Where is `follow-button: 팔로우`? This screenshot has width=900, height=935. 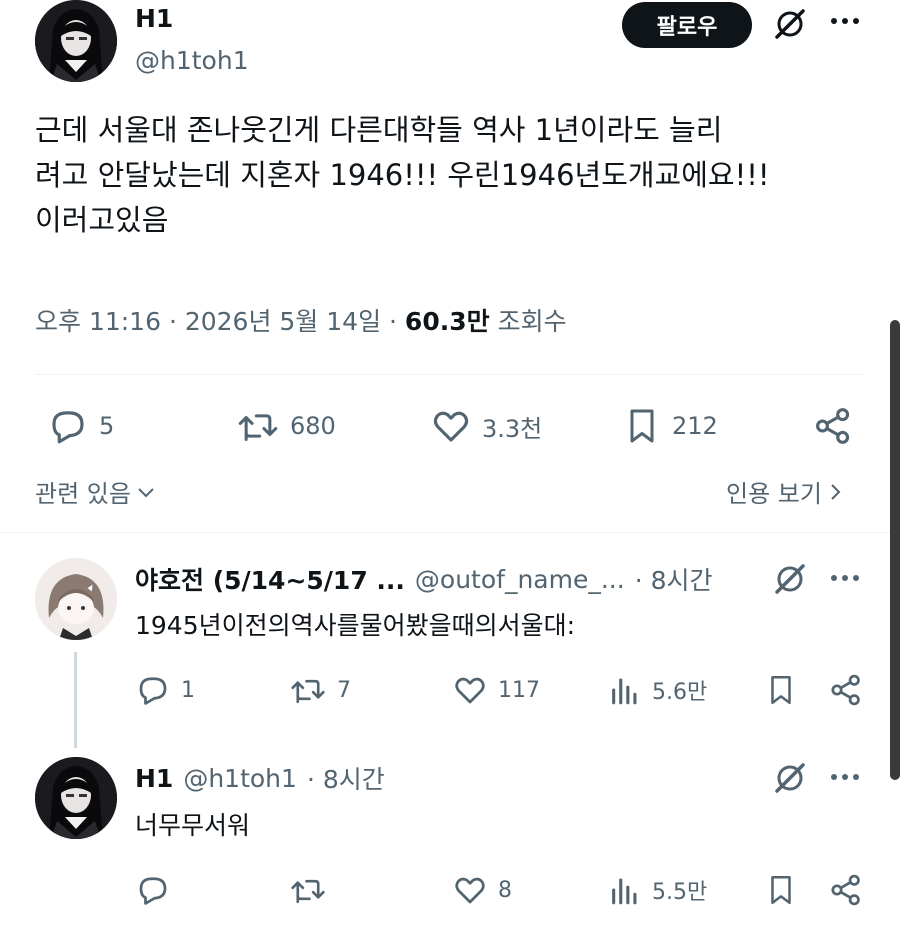
follow-button: 팔로우 is located at coordinates (687, 25).